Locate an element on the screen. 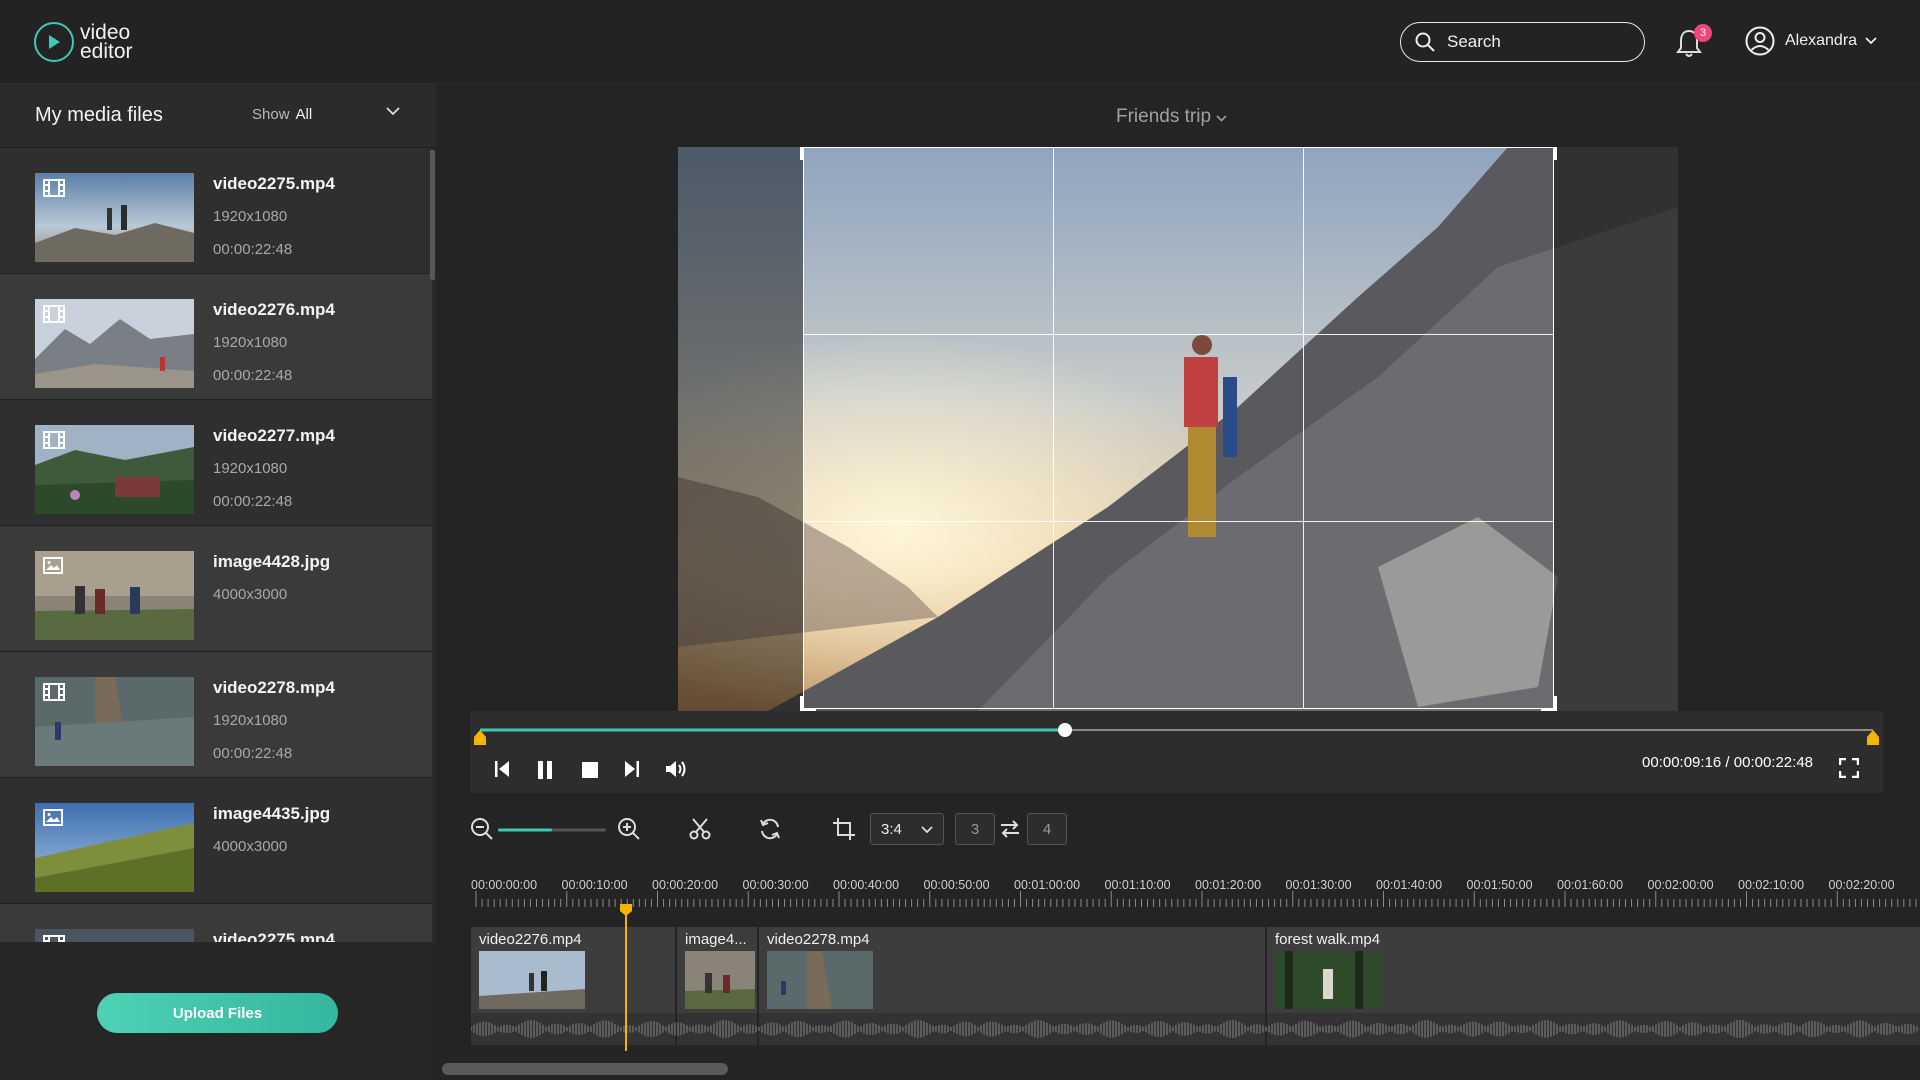 The image size is (1920, 1080). show-filter: Show All is located at coordinates (282, 114).